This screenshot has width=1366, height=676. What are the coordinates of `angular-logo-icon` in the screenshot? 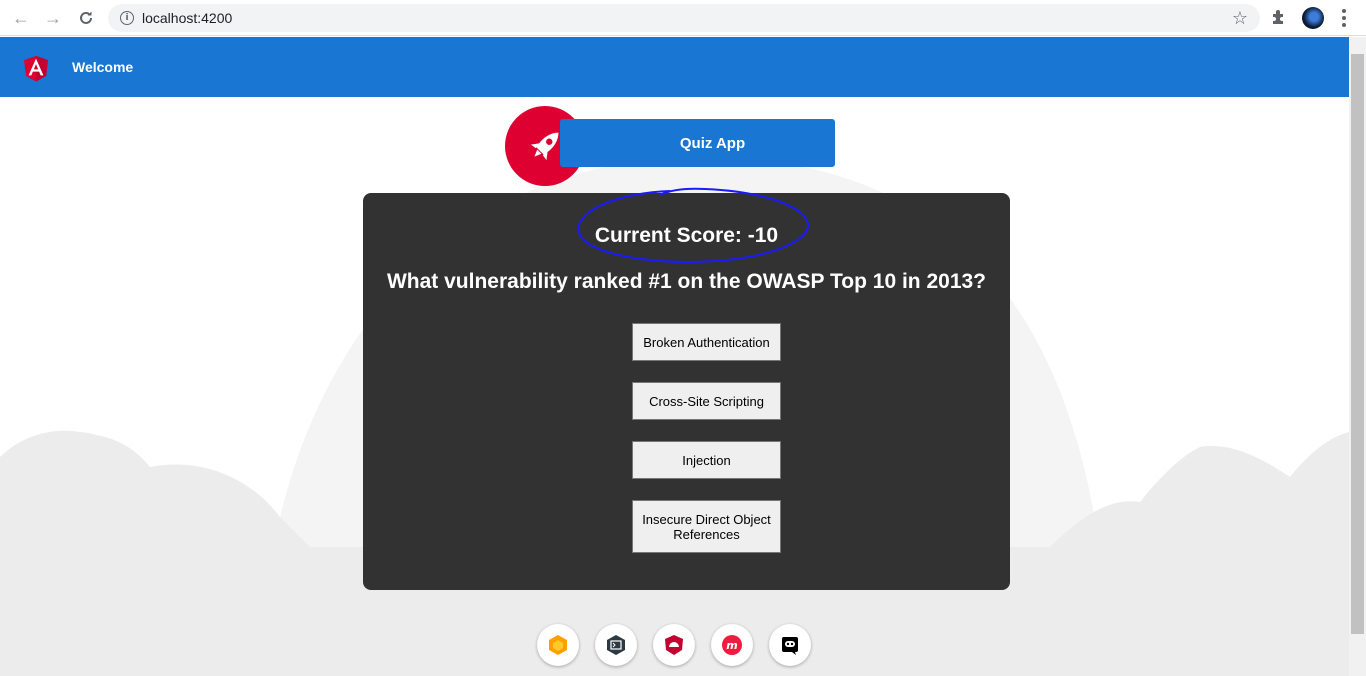 It's located at (36, 68).